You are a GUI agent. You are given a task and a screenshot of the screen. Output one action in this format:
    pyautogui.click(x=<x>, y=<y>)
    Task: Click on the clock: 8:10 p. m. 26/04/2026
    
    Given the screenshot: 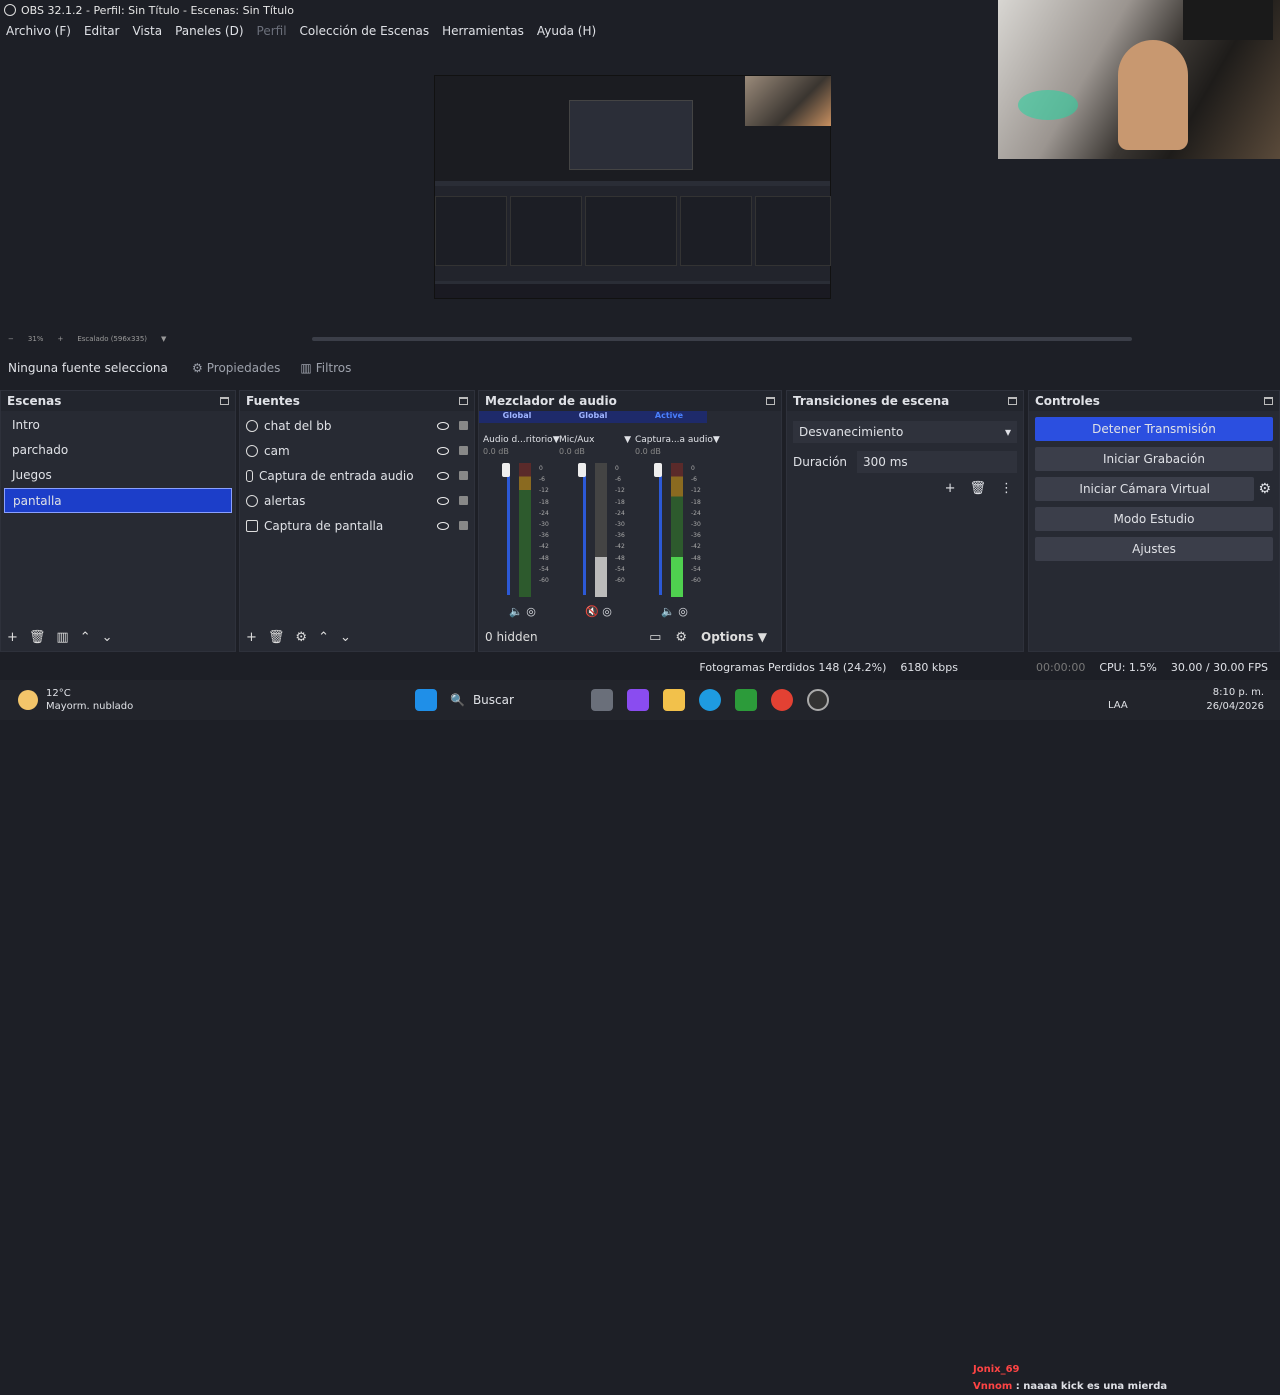 What is the action you would take?
    pyautogui.click(x=1235, y=700)
    